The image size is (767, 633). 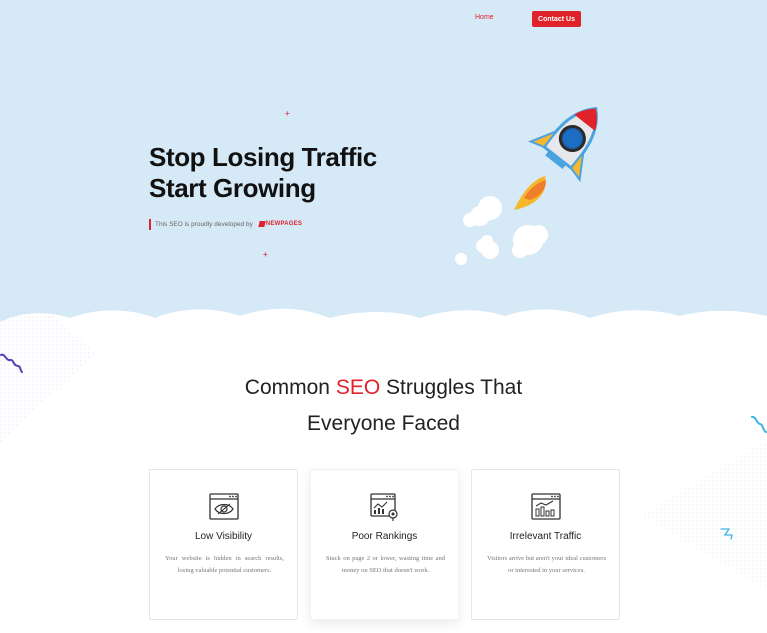 I want to click on chart-browser-icon, so click(x=384, y=507).